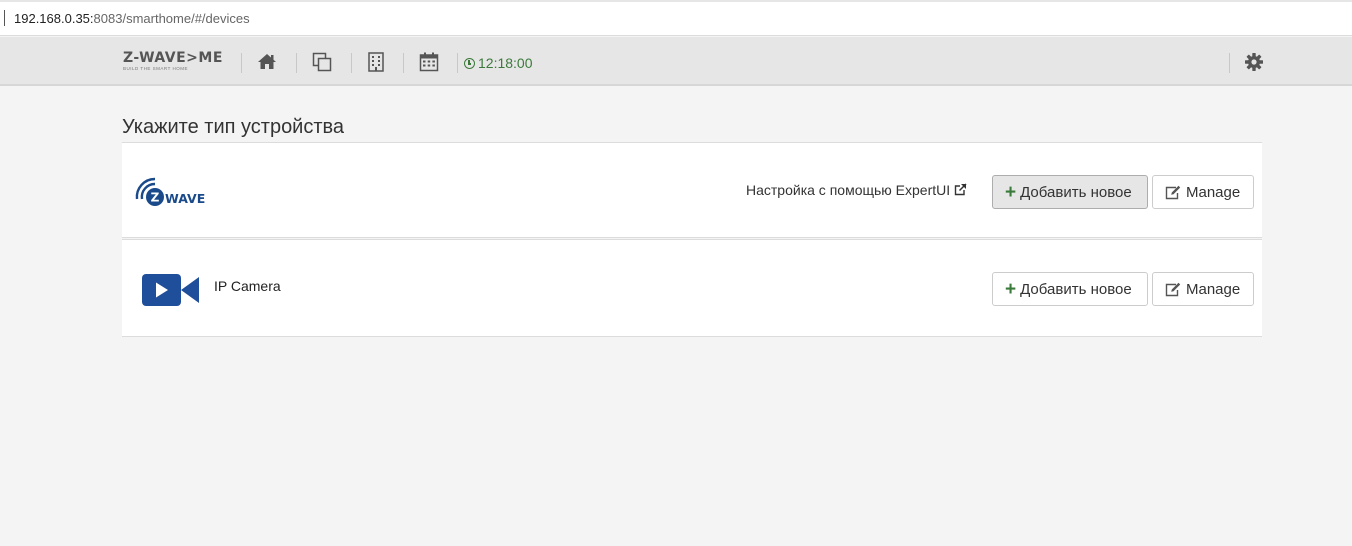 The width and height of the screenshot is (1352, 546). What do you see at coordinates (1076, 289) in the screenshot?
I see `camera-add-label: Добавить новое` at bounding box center [1076, 289].